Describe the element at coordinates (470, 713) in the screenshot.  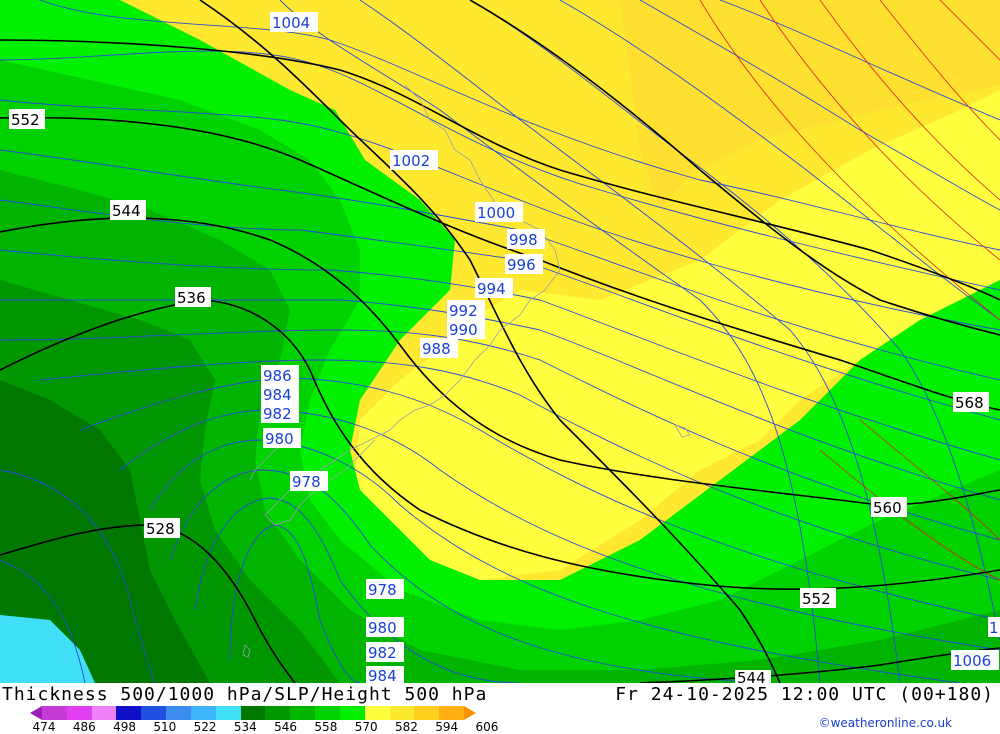
I see `legend-arrow-right` at that location.